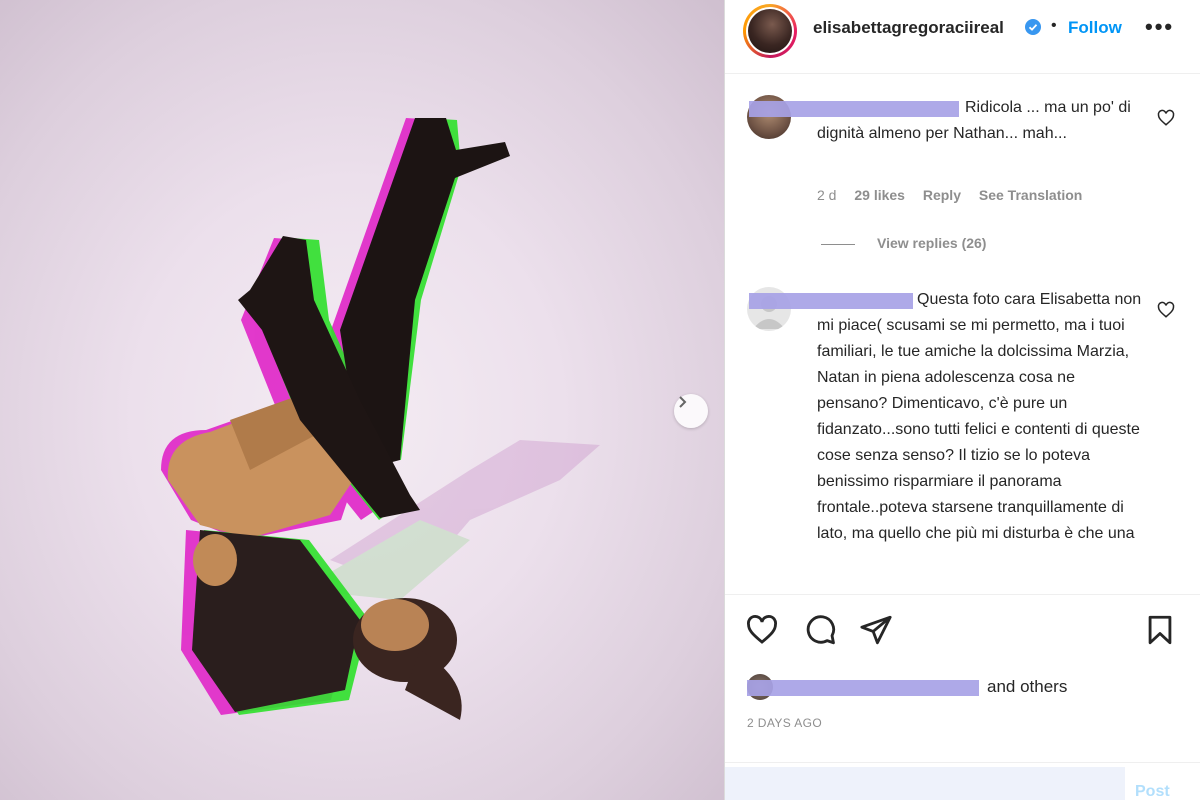  Describe the element at coordinates (879, 195) in the screenshot. I see `comment-likes: 29 likes` at that location.